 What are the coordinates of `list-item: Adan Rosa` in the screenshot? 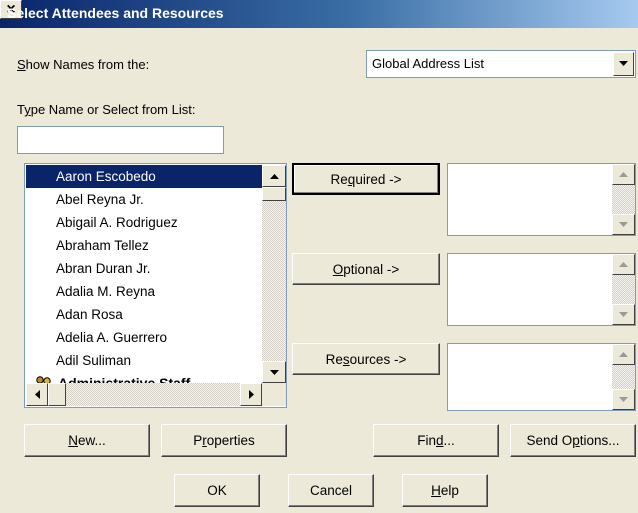 It's located at (144, 314).